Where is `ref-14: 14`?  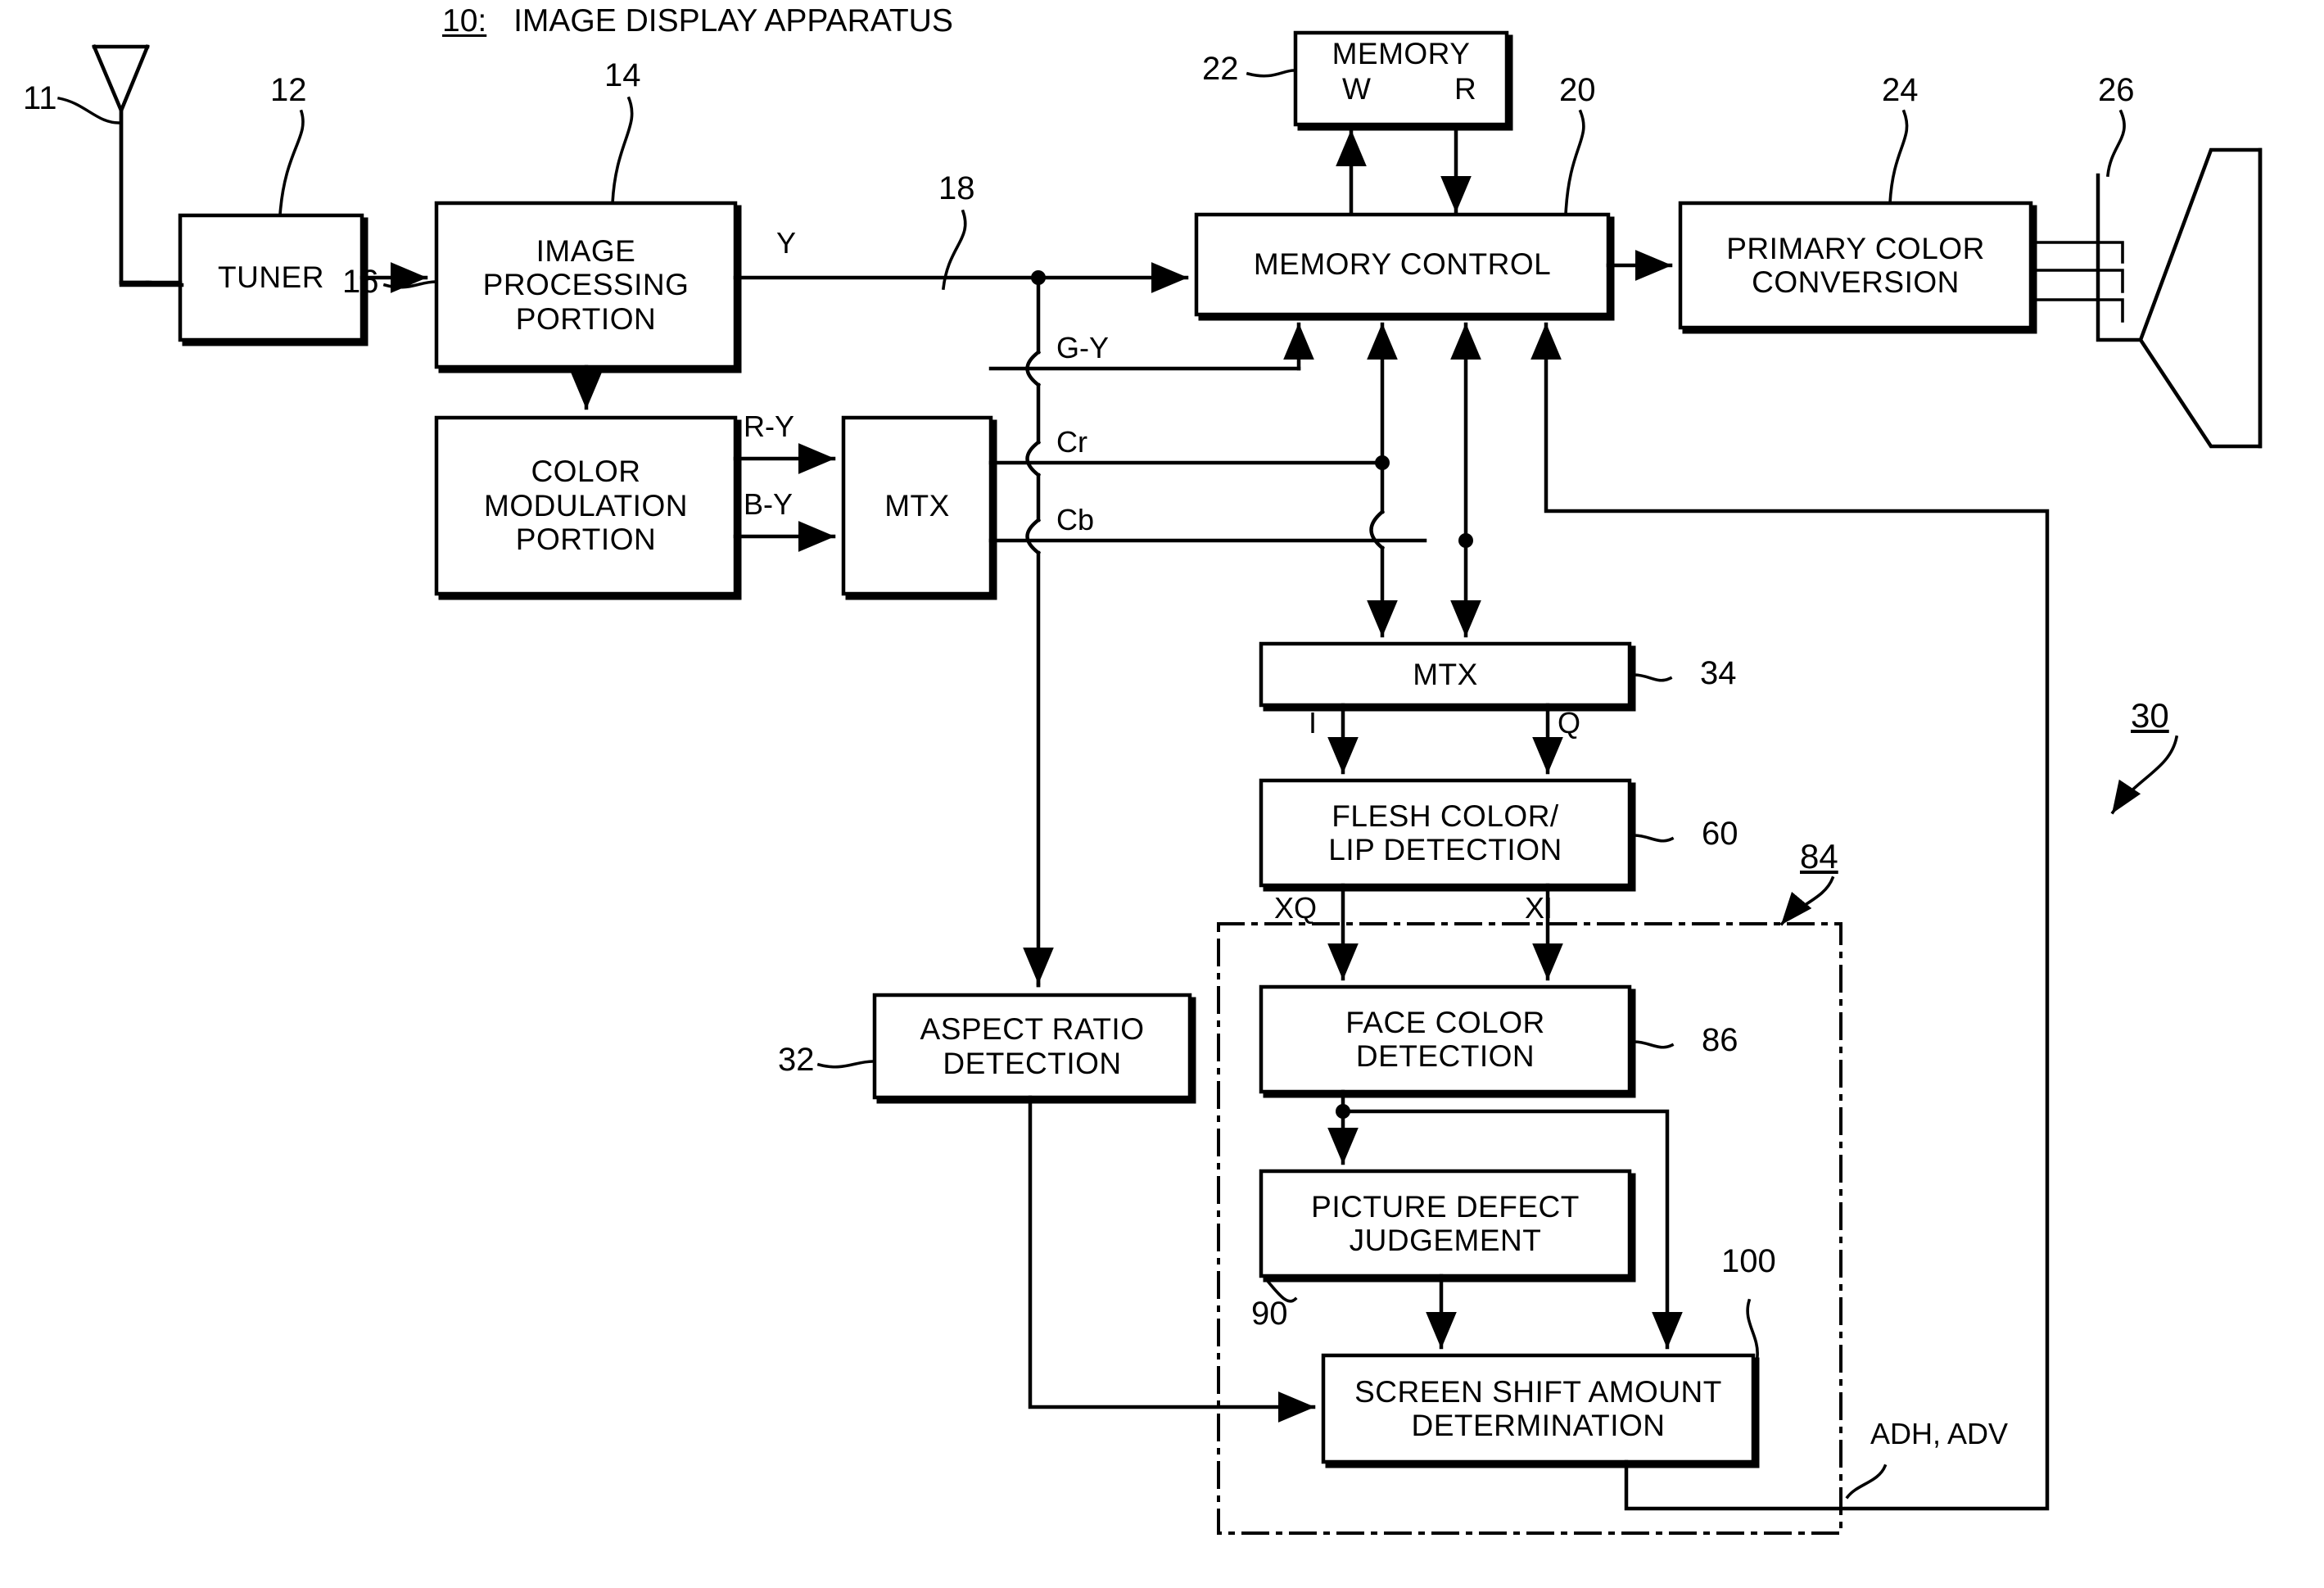 ref-14: 14 is located at coordinates (622, 75).